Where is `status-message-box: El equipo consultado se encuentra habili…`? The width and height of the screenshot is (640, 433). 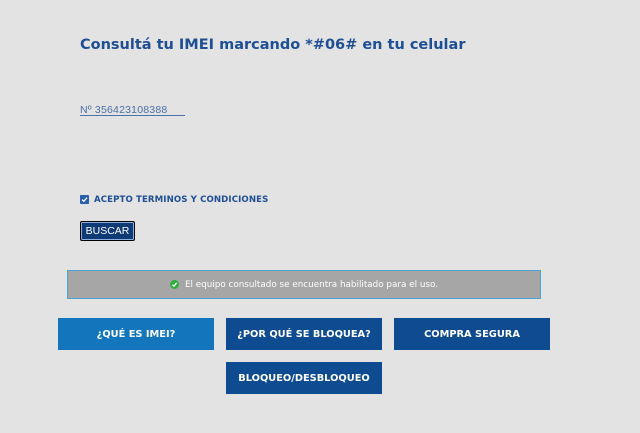
status-message-box: El equipo consultado se encuentra habili… is located at coordinates (304, 284).